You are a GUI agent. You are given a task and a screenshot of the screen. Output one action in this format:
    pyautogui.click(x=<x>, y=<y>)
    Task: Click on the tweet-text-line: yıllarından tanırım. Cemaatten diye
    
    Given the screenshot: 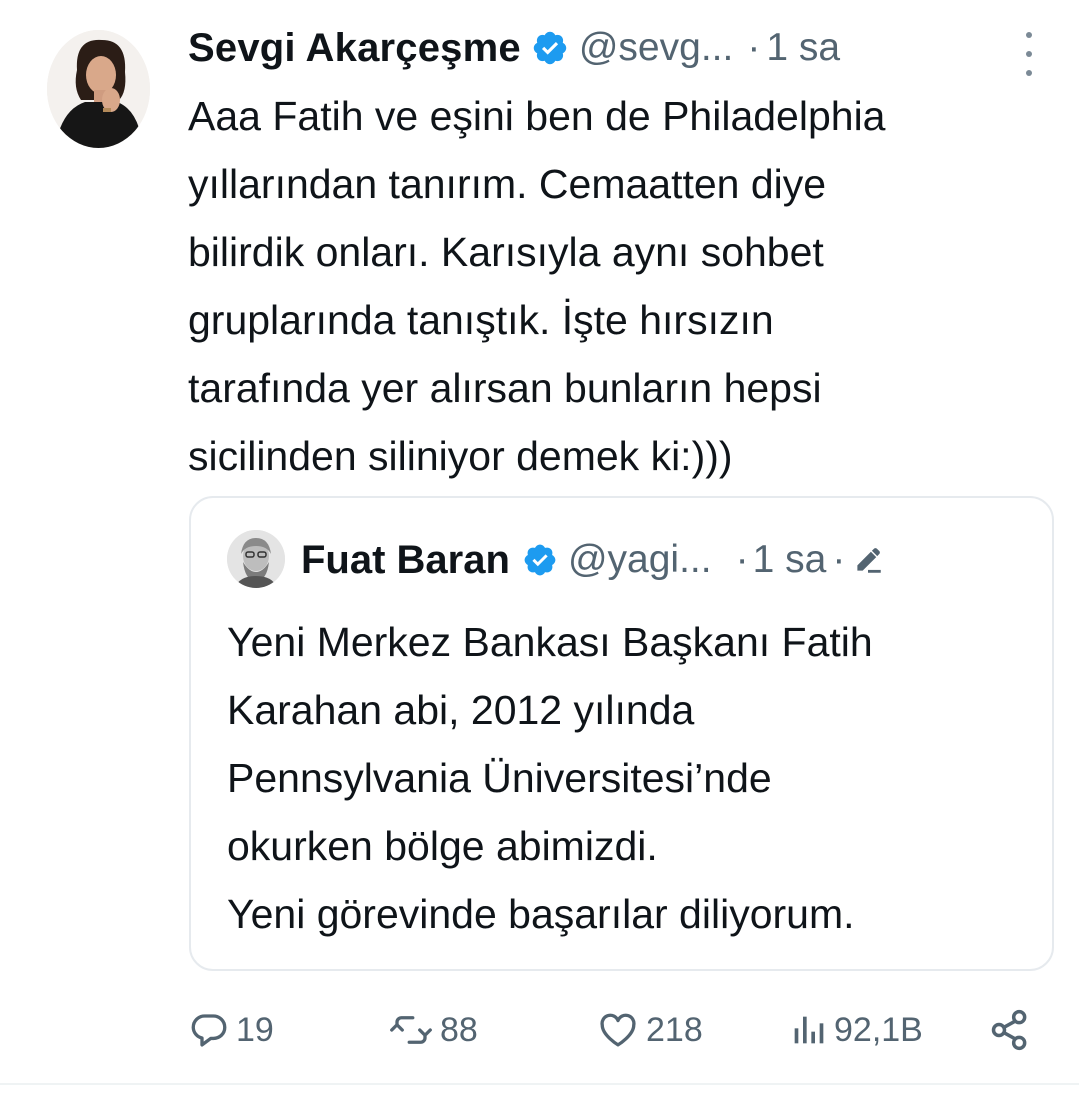 What is the action you would take?
    pyautogui.click(x=507, y=184)
    